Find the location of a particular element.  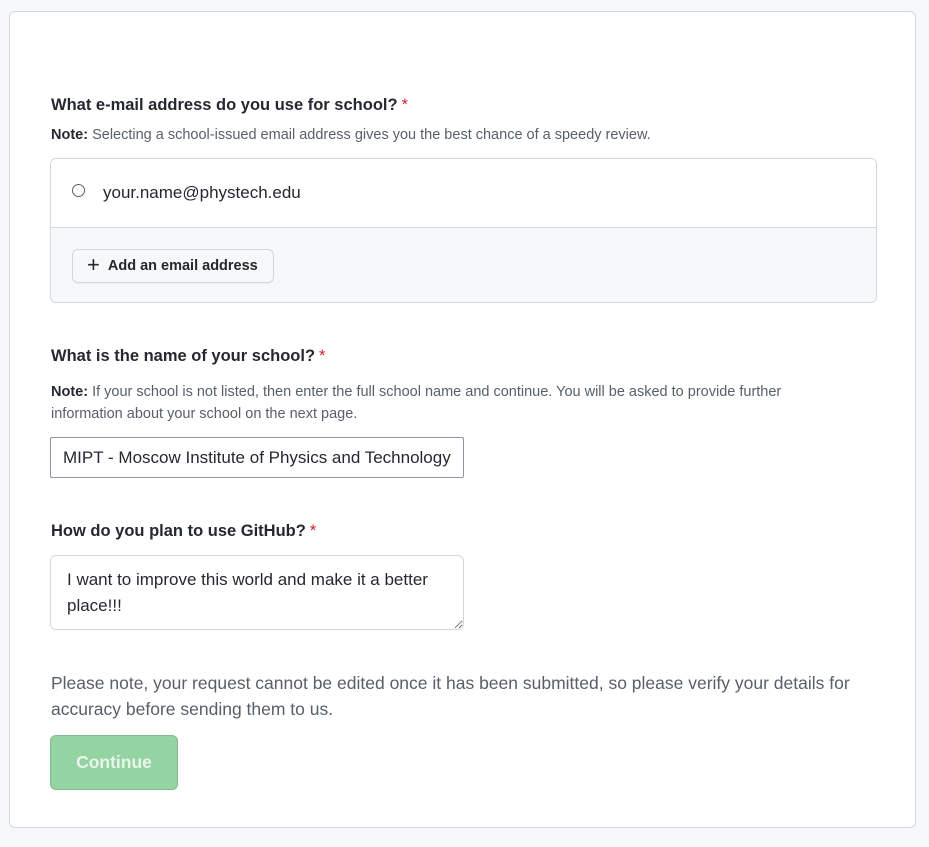

email-note-label: Note: is located at coordinates (70, 135).